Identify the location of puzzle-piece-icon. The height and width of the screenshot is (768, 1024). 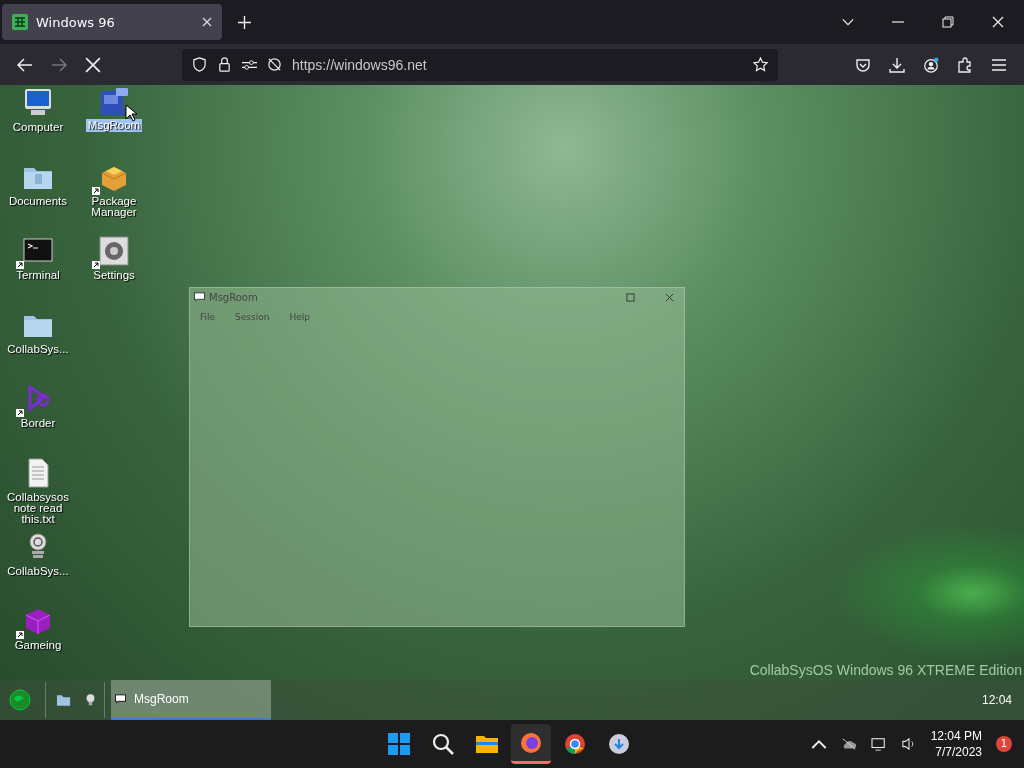
(965, 64).